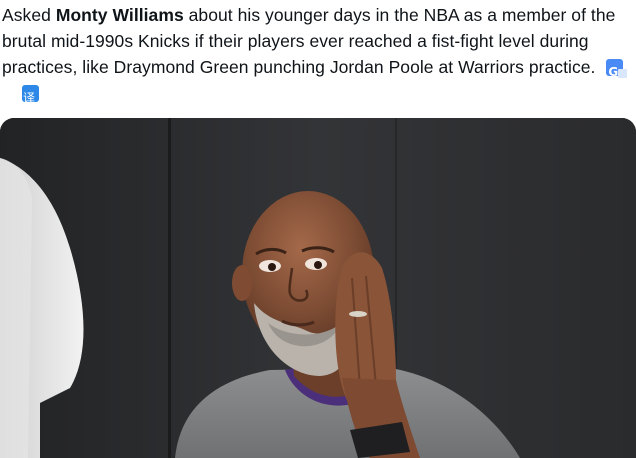  Describe the element at coordinates (613, 72) in the screenshot. I see `google-translate-glyph: G` at that location.